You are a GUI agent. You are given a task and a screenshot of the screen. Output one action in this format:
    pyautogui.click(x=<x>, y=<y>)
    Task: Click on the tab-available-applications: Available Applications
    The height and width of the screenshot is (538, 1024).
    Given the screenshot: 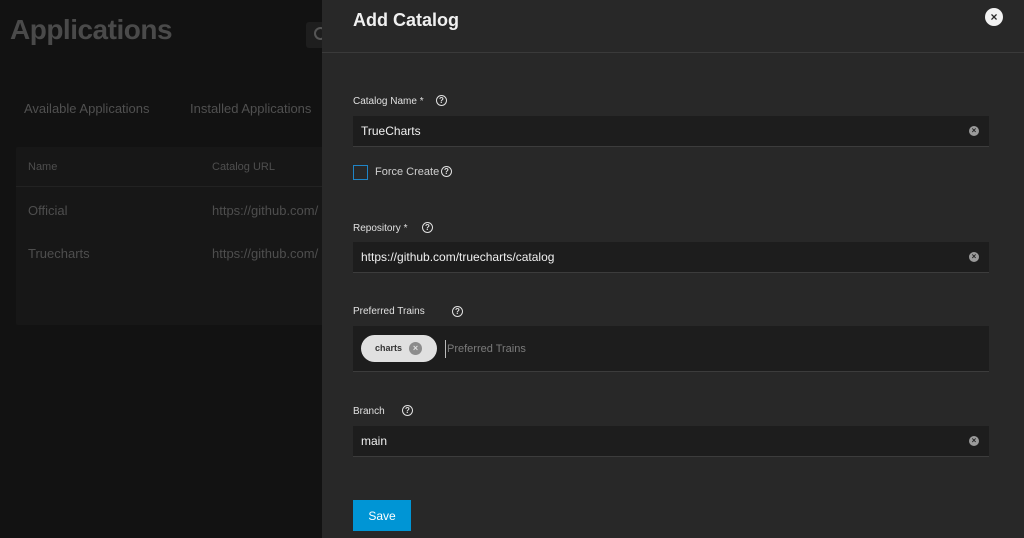 What is the action you would take?
    pyautogui.click(x=87, y=108)
    